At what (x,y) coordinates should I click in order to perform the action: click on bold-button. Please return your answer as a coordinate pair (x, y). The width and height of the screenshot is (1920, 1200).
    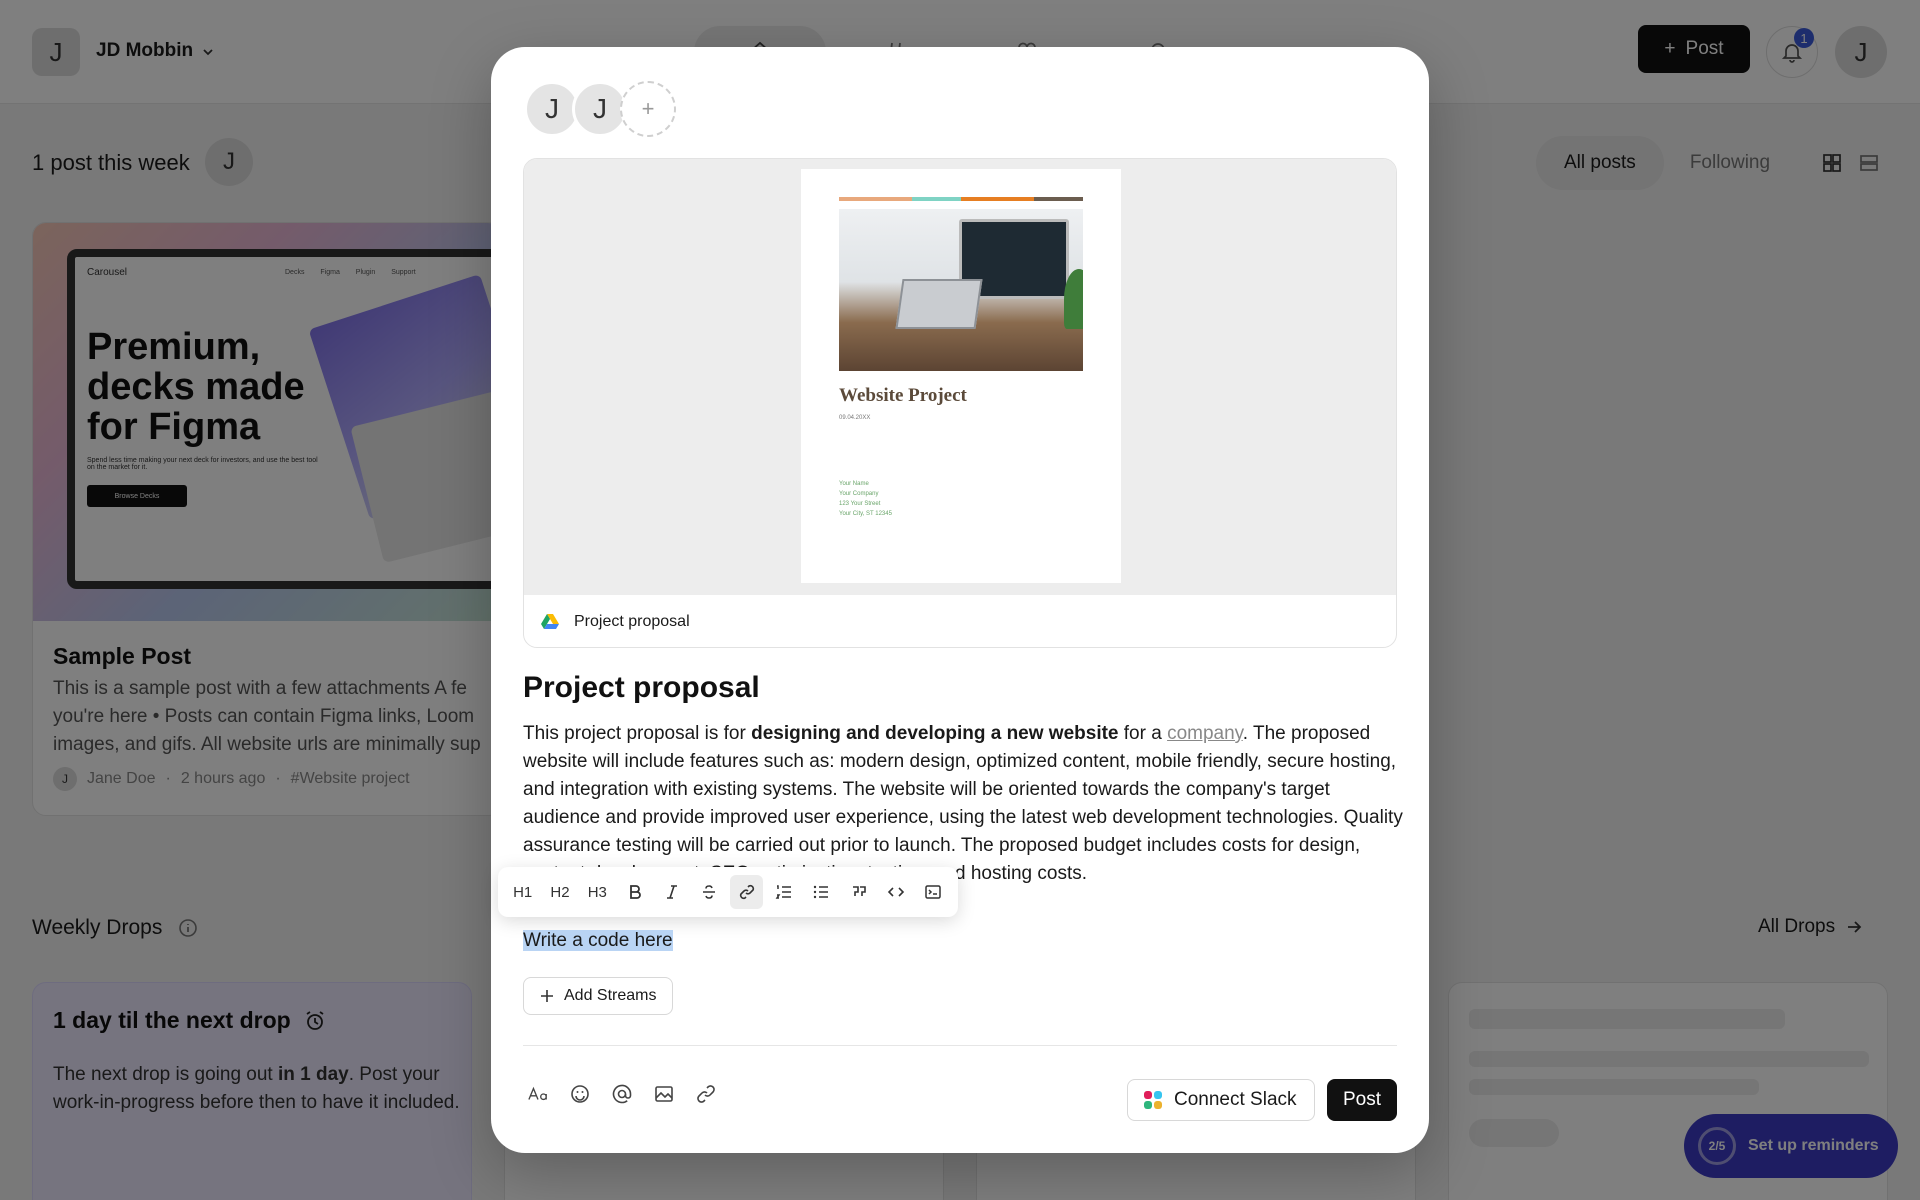
    Looking at the image, I should click on (634, 892).